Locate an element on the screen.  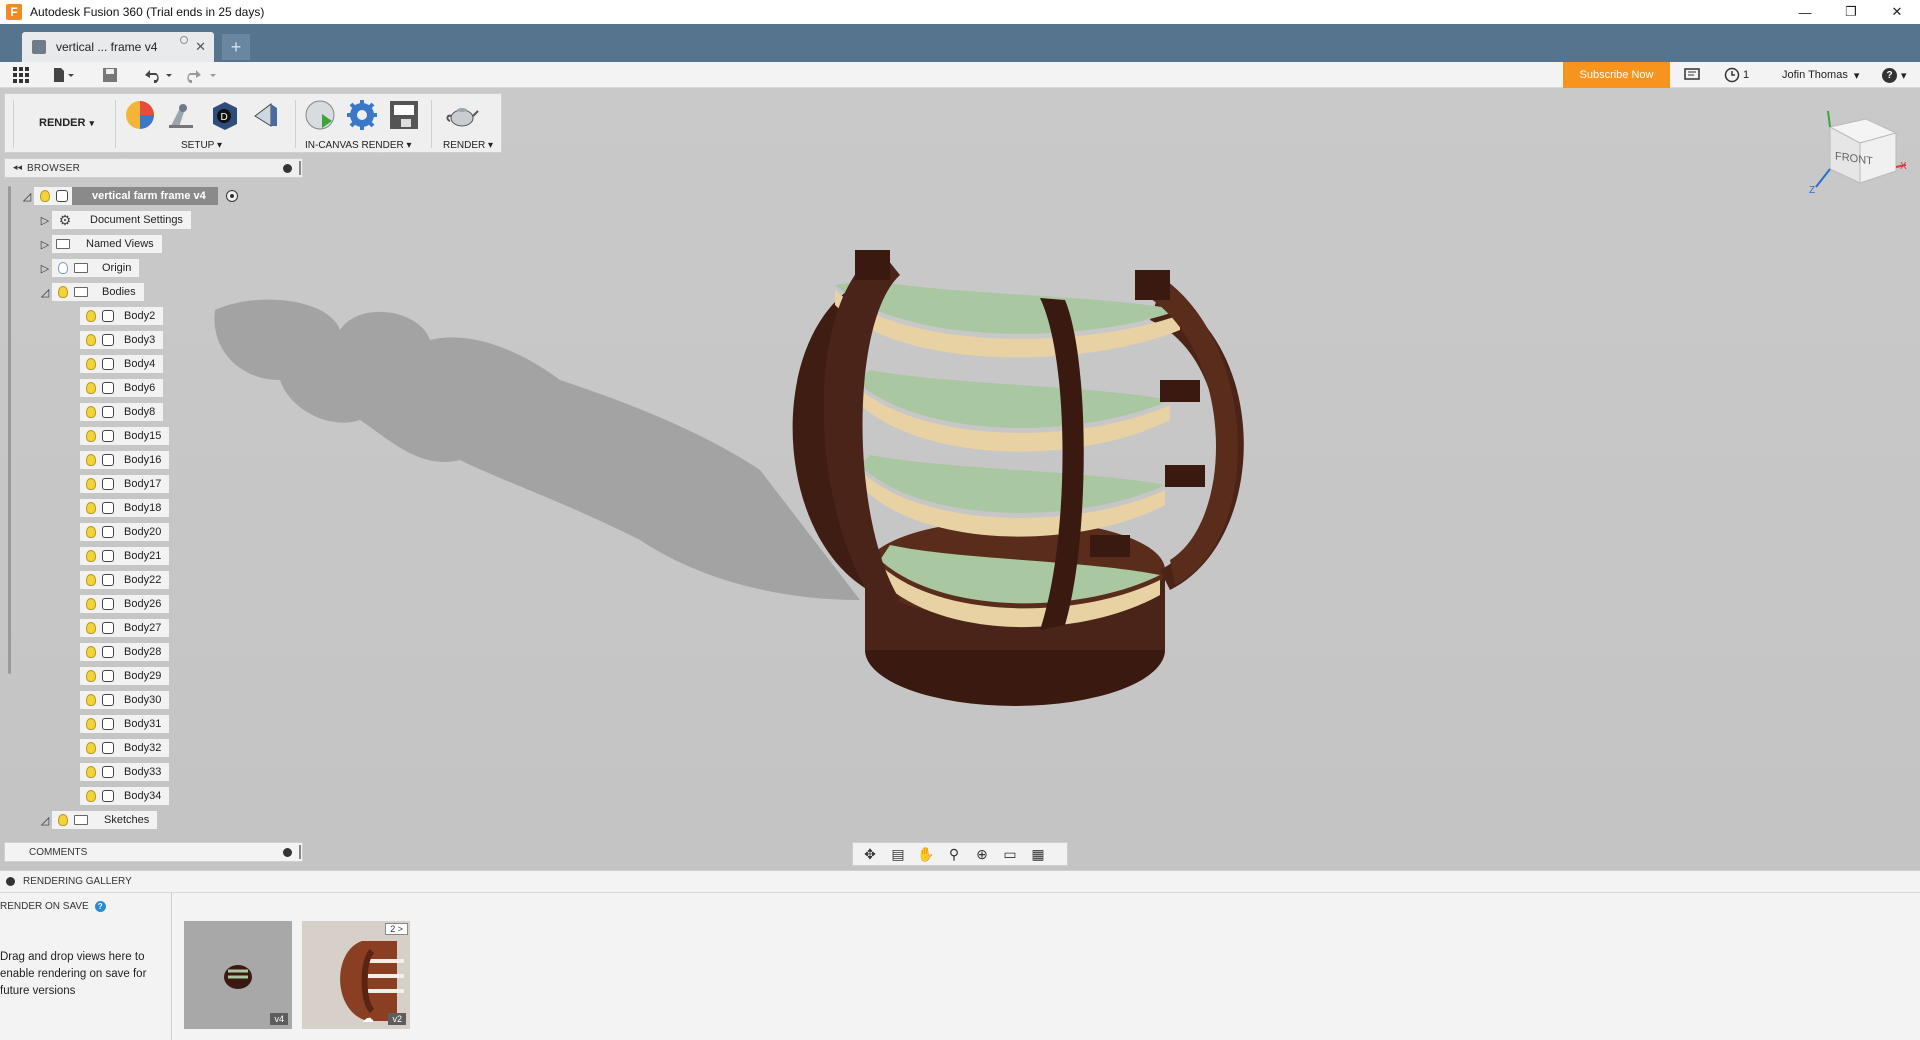
tree-item-body: Body31 is located at coordinates (125, 724).